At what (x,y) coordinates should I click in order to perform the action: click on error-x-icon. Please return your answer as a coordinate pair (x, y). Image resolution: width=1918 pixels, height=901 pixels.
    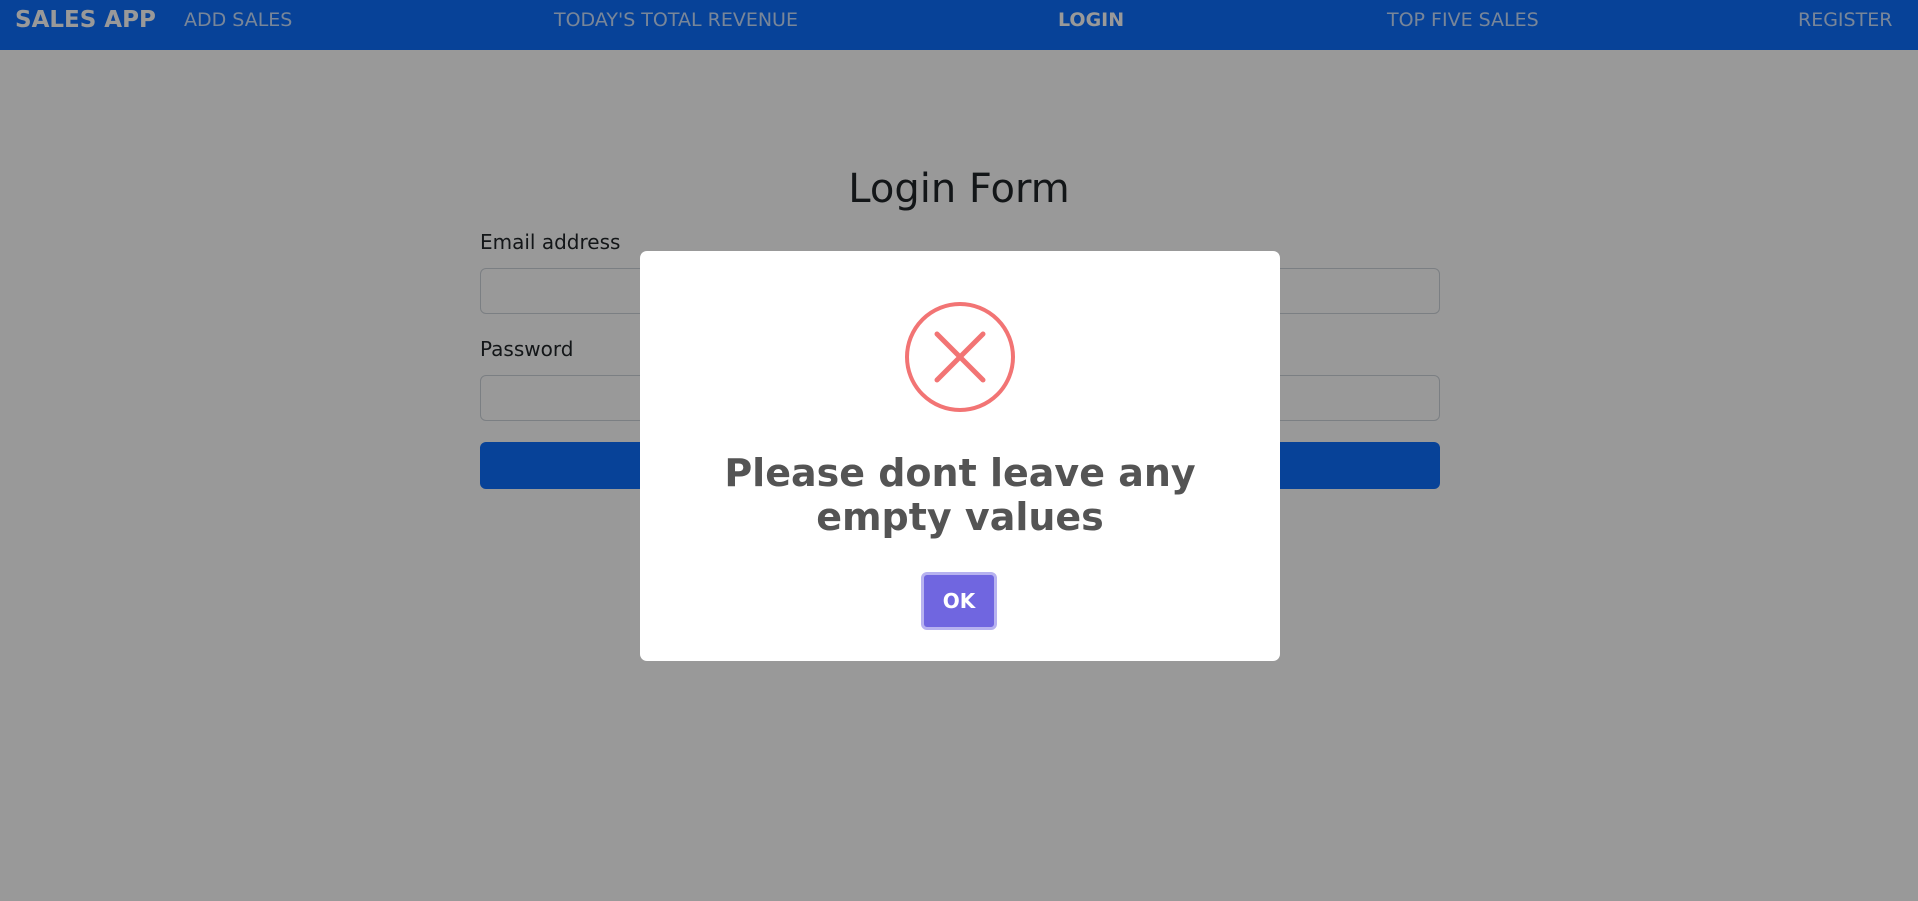
    Looking at the image, I should click on (960, 357).